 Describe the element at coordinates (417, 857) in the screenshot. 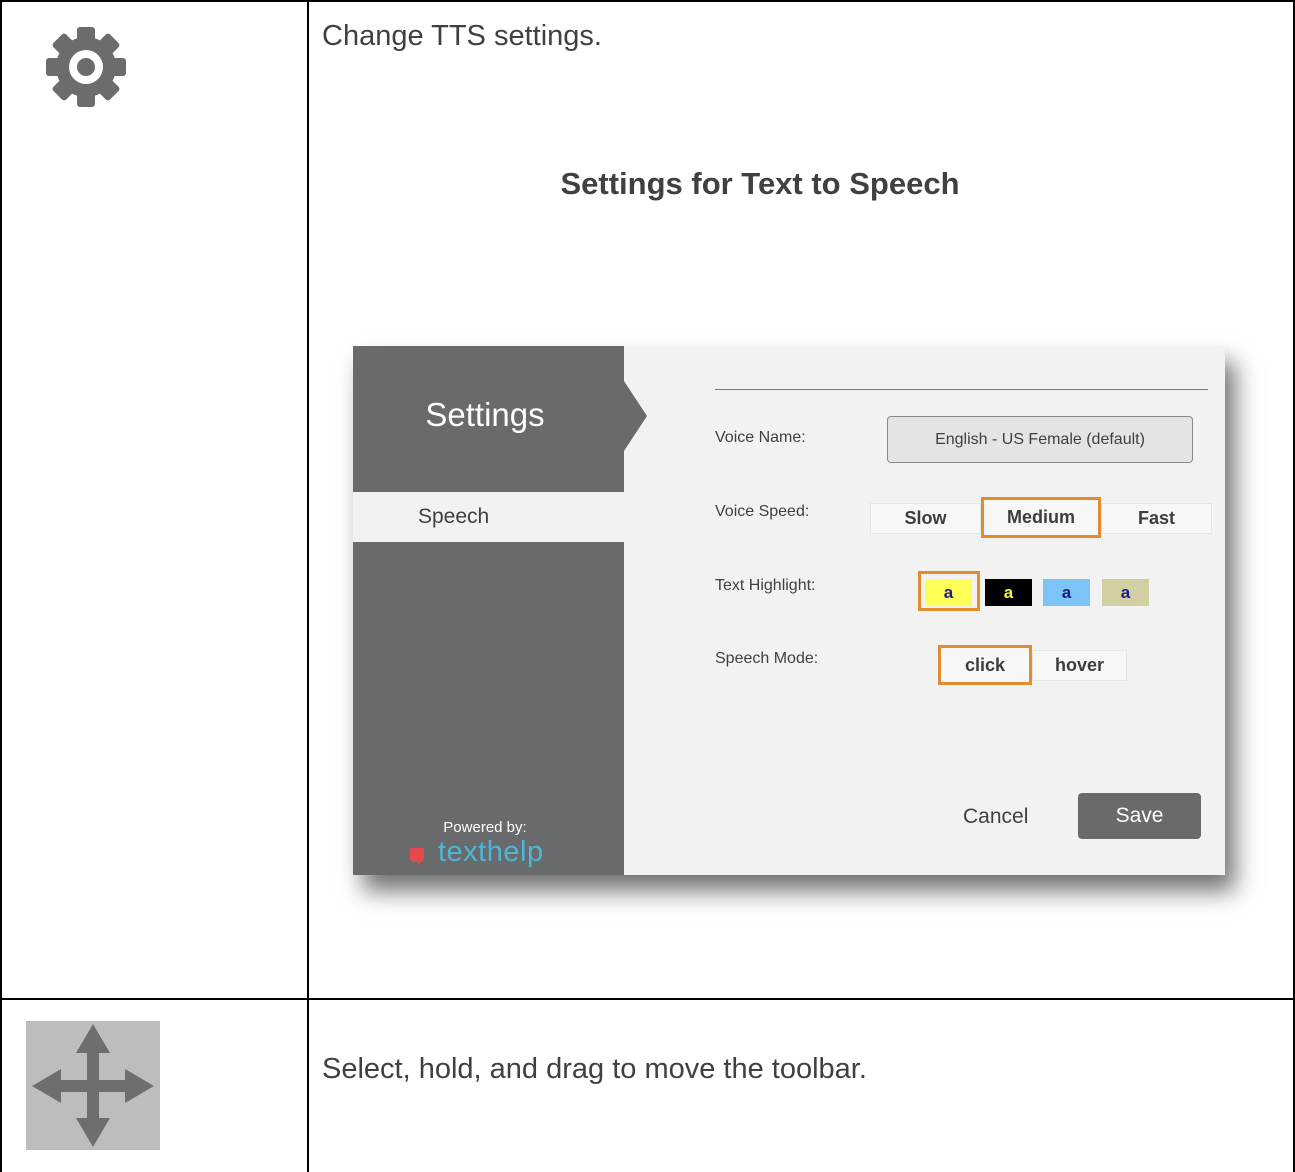

I see `texthelp-bird-icon` at that location.